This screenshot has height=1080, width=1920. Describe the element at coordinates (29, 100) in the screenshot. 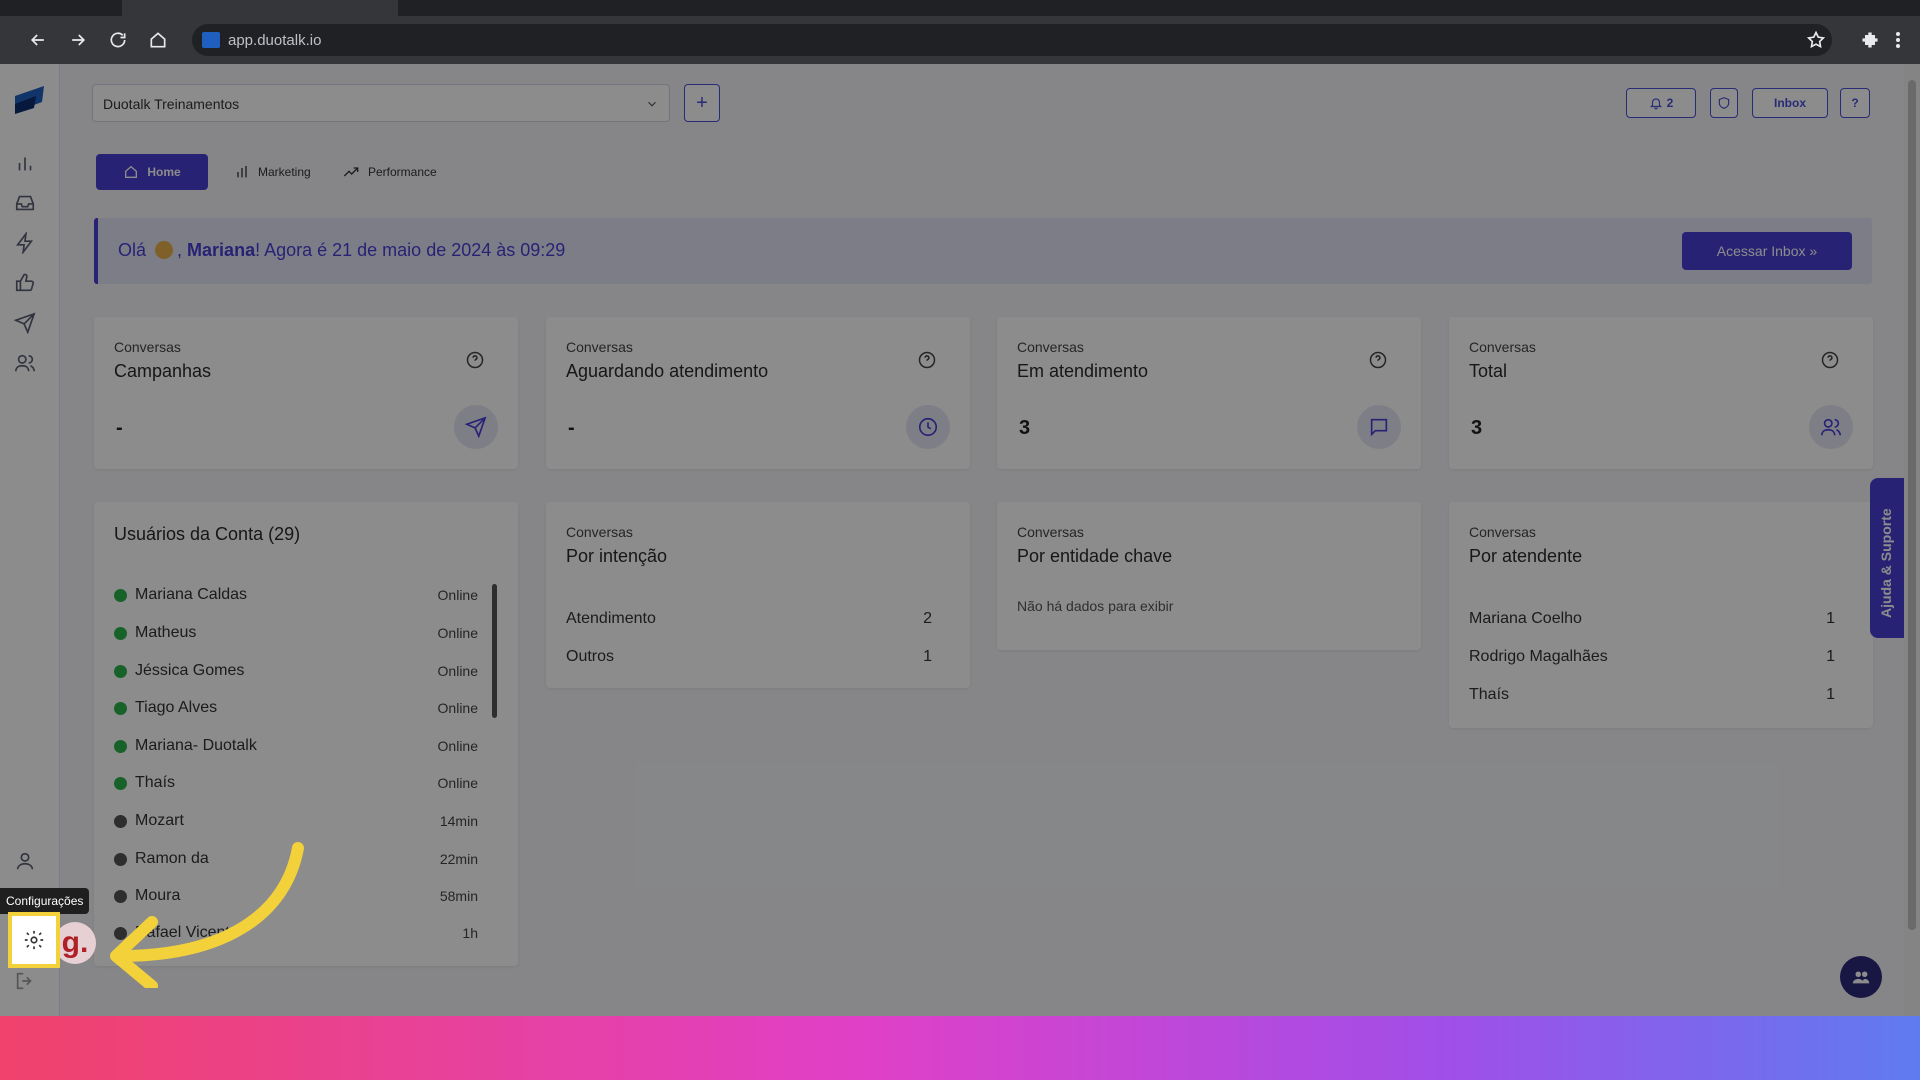

I see `duotalk-logo` at that location.